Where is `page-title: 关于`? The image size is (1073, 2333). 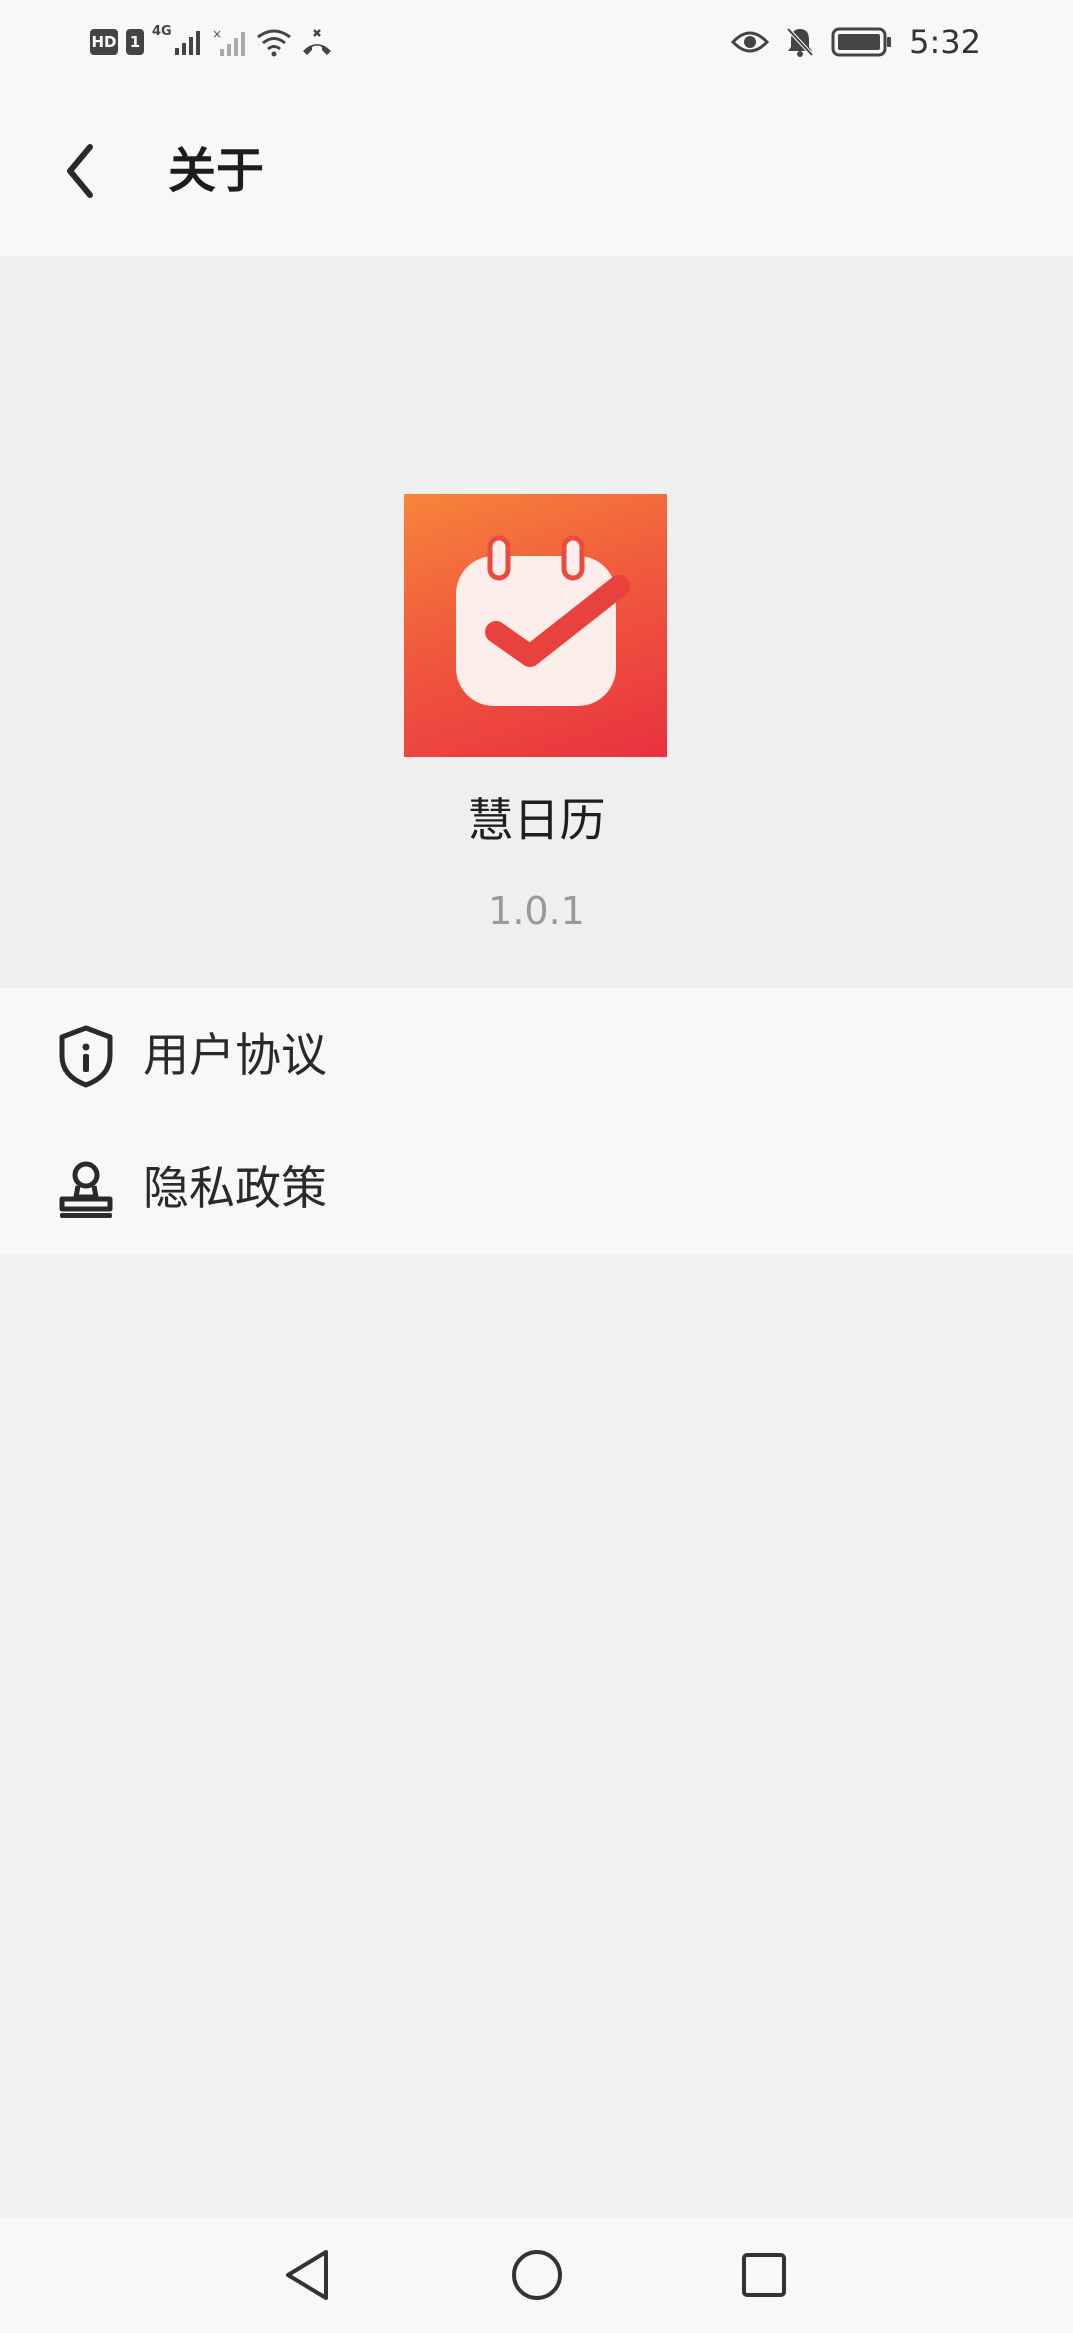 page-title: 关于 is located at coordinates (216, 171).